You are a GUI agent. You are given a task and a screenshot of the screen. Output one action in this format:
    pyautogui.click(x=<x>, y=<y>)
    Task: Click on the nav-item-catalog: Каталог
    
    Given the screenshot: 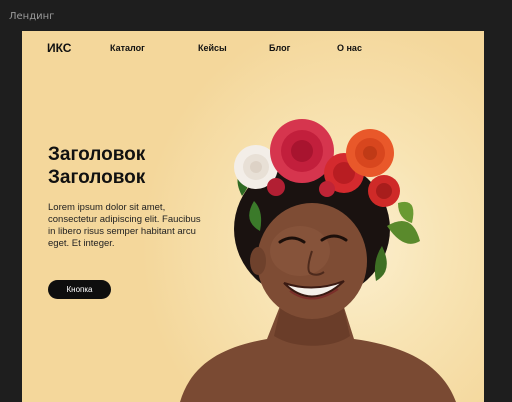 What is the action you would take?
    pyautogui.click(x=127, y=48)
    